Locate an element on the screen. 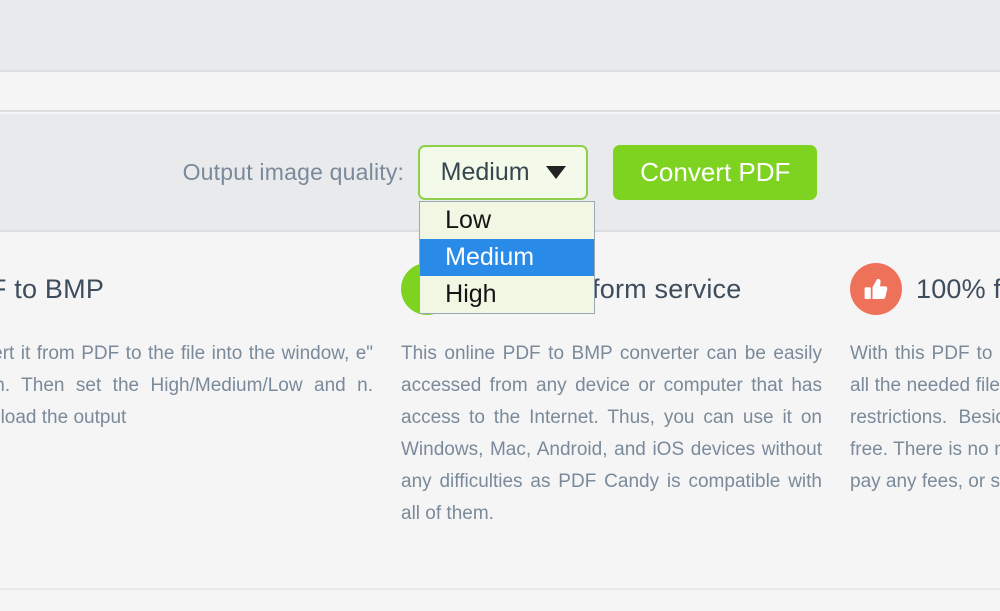 This screenshot has width=1000, height=611. feature-heading-3: 100% free of charge is located at coordinates (925, 289).